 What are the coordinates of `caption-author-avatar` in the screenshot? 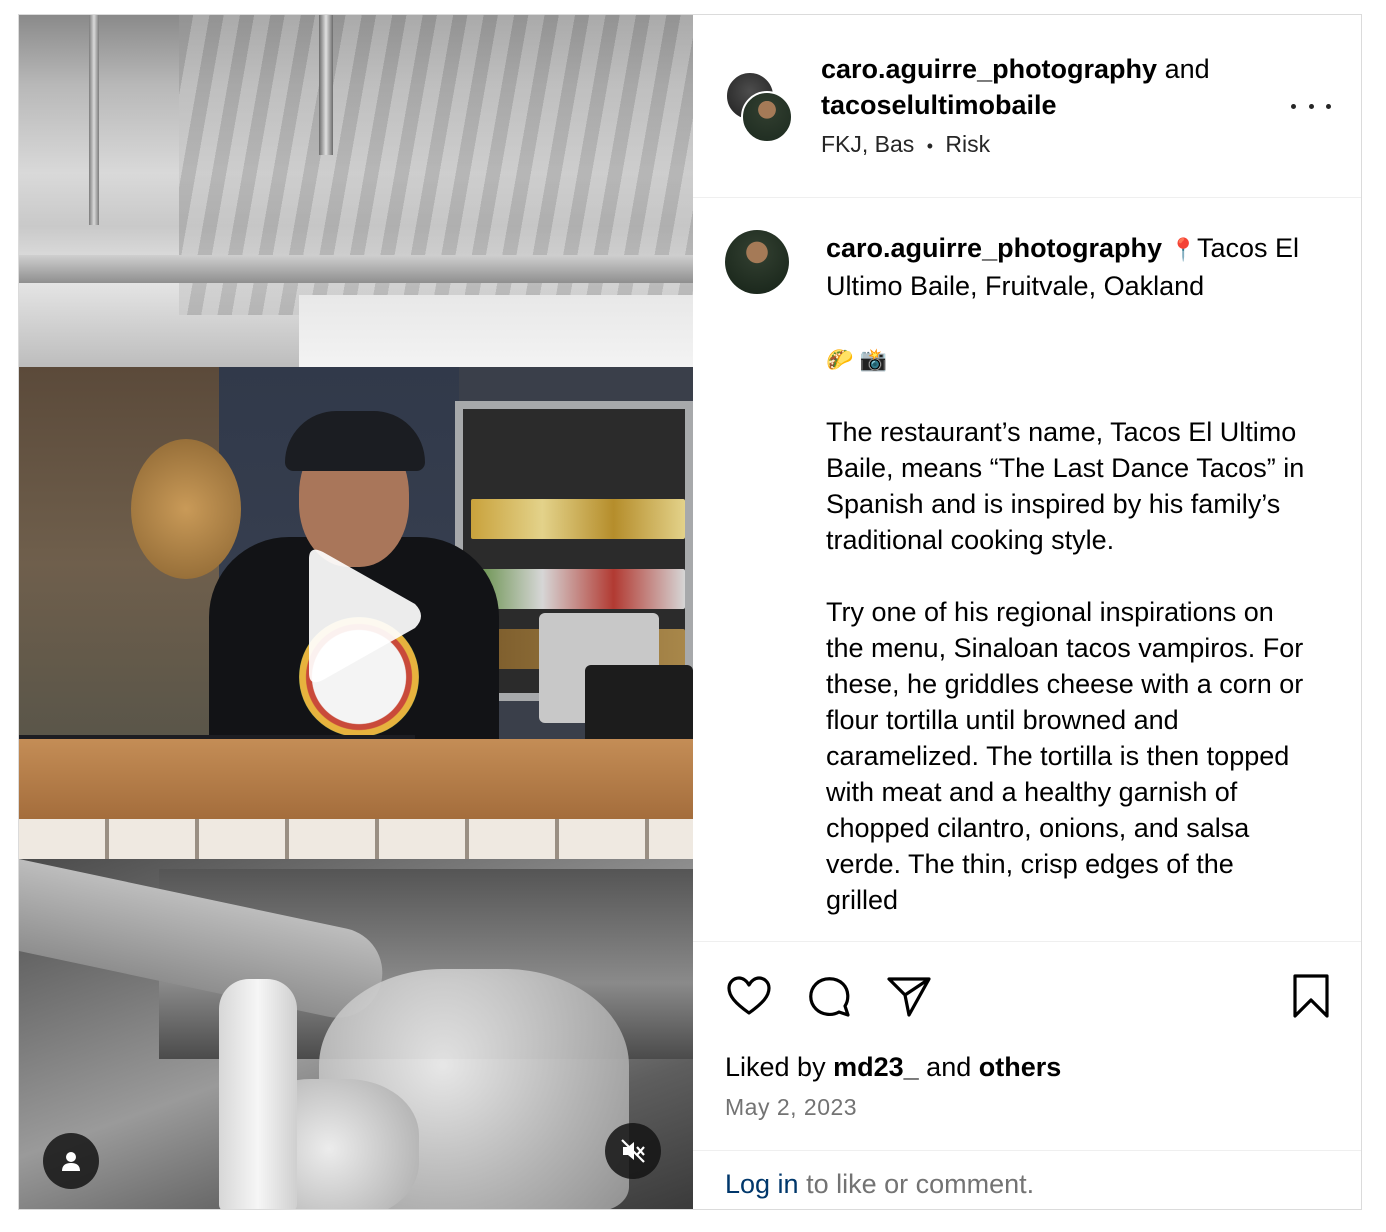 It's located at (757, 262).